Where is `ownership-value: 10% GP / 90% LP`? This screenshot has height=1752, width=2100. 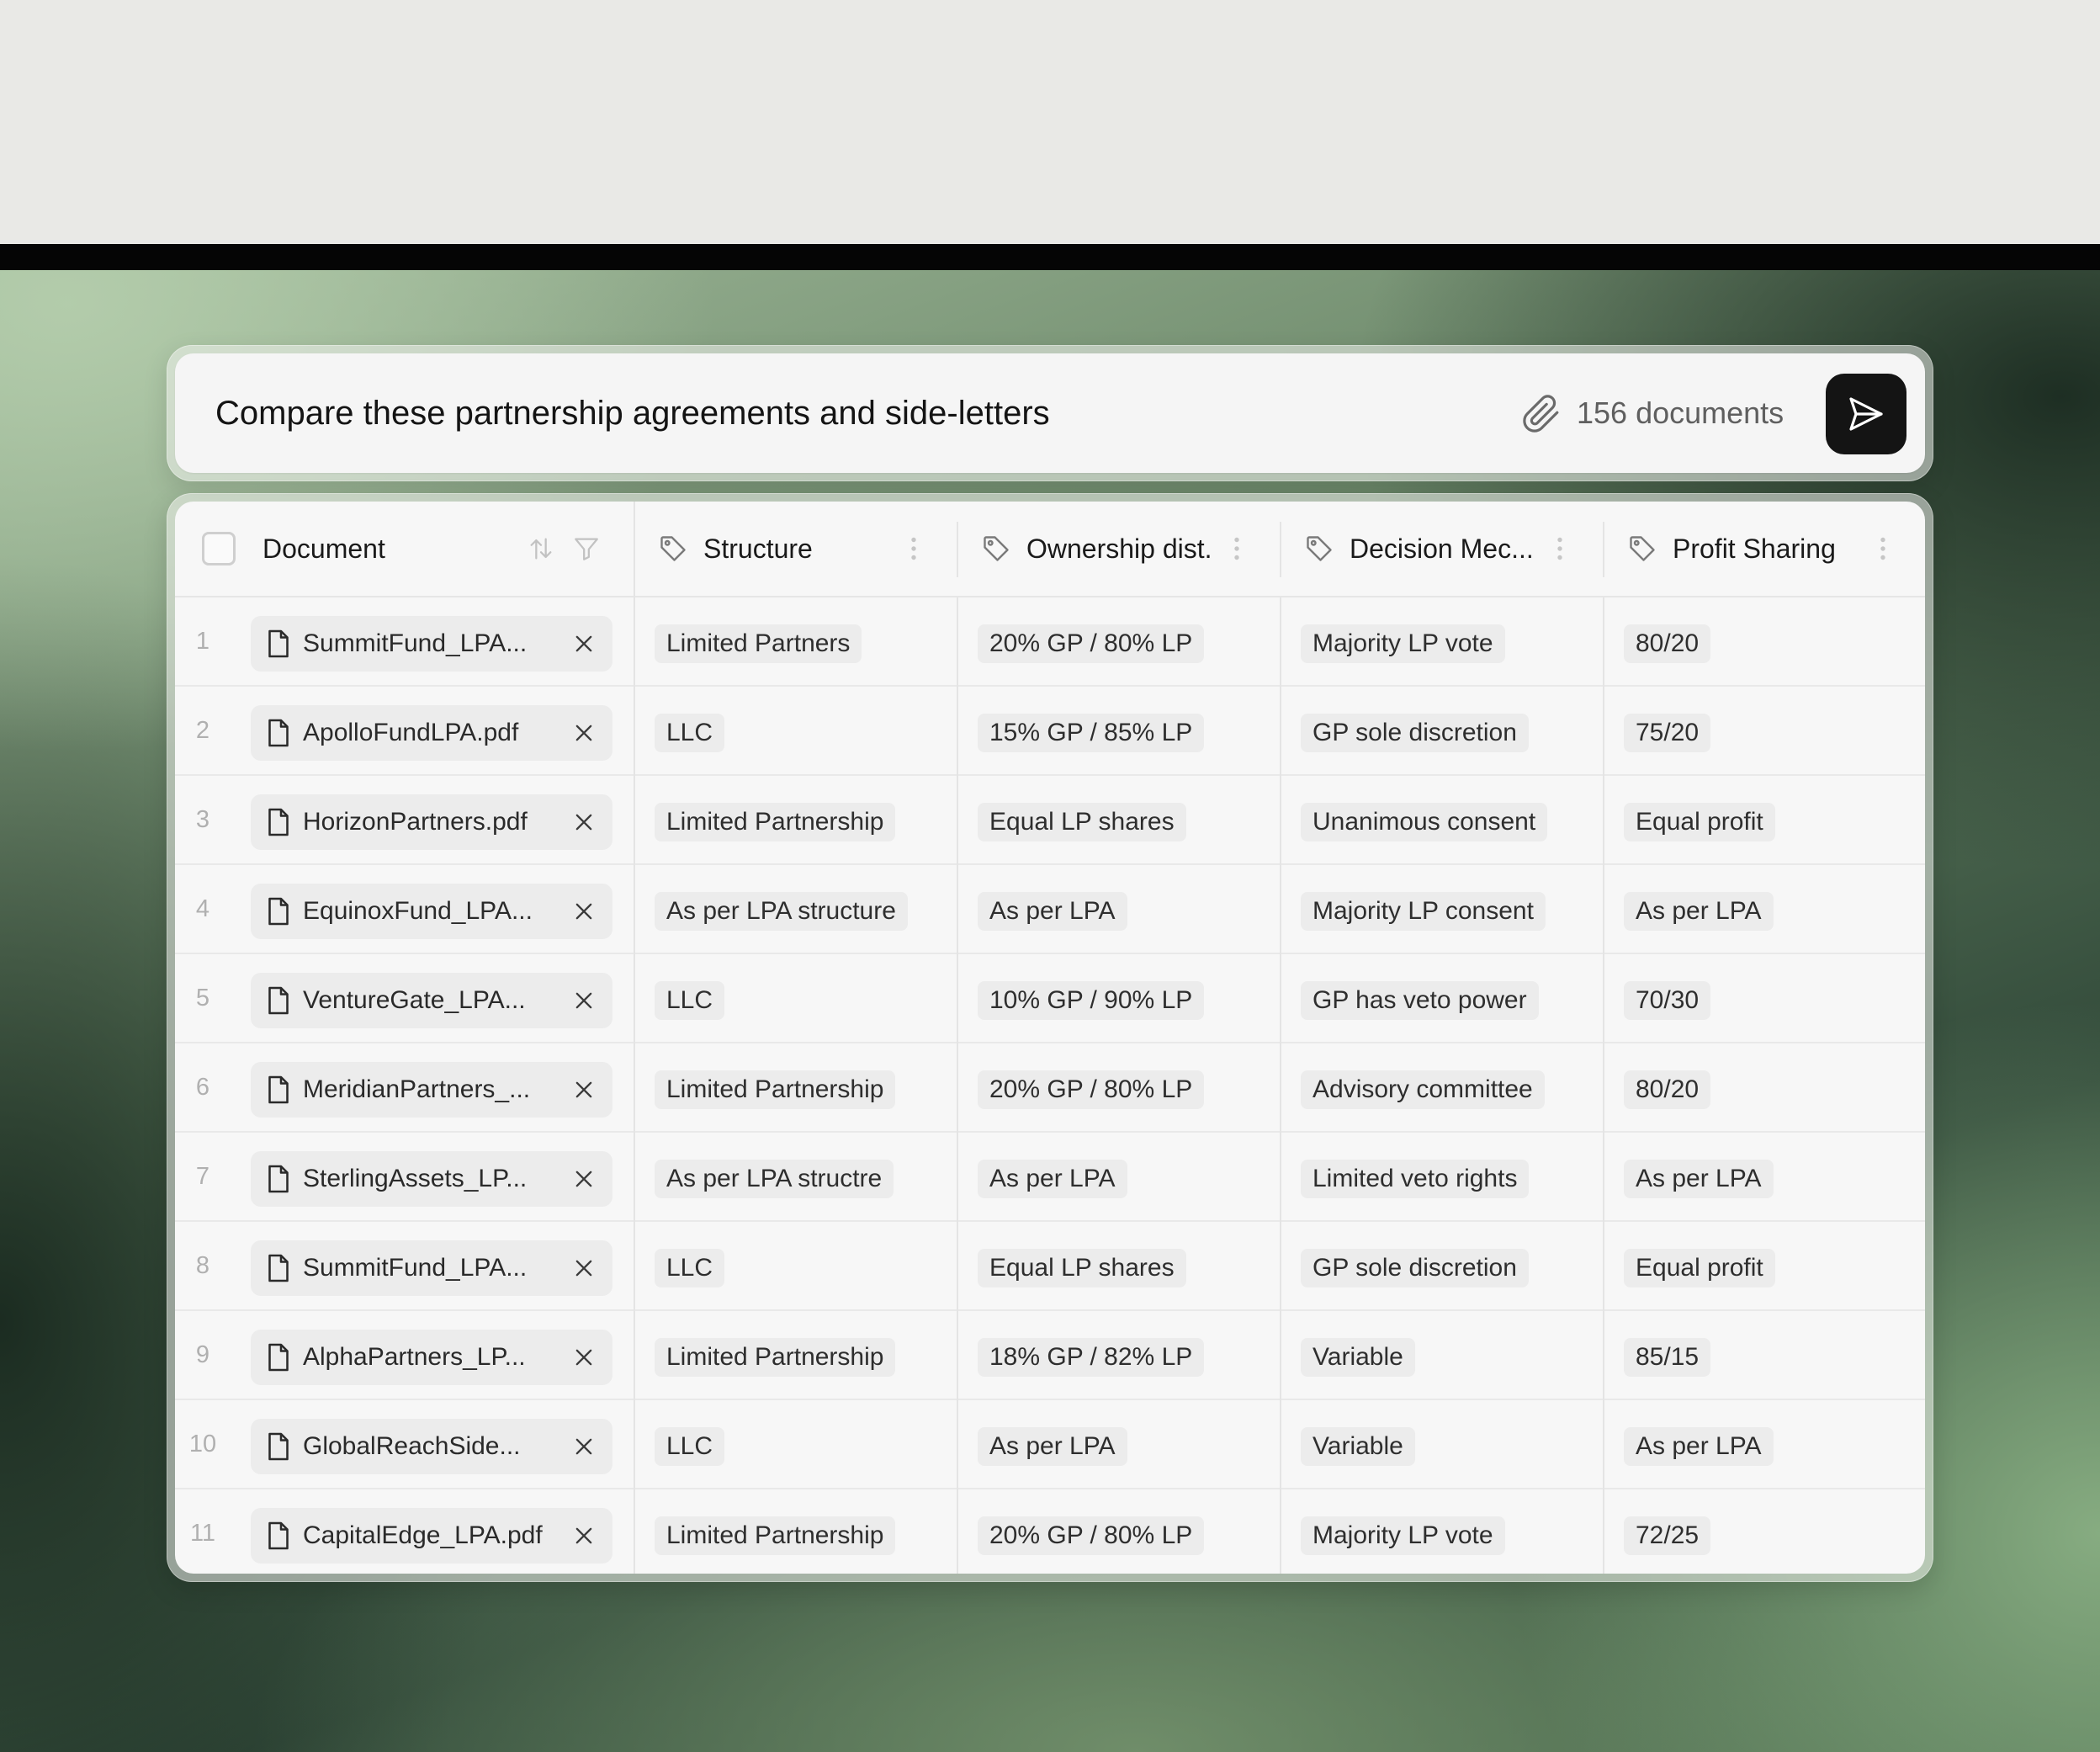
ownership-value: 10% GP / 90% LP is located at coordinates (1092, 1000).